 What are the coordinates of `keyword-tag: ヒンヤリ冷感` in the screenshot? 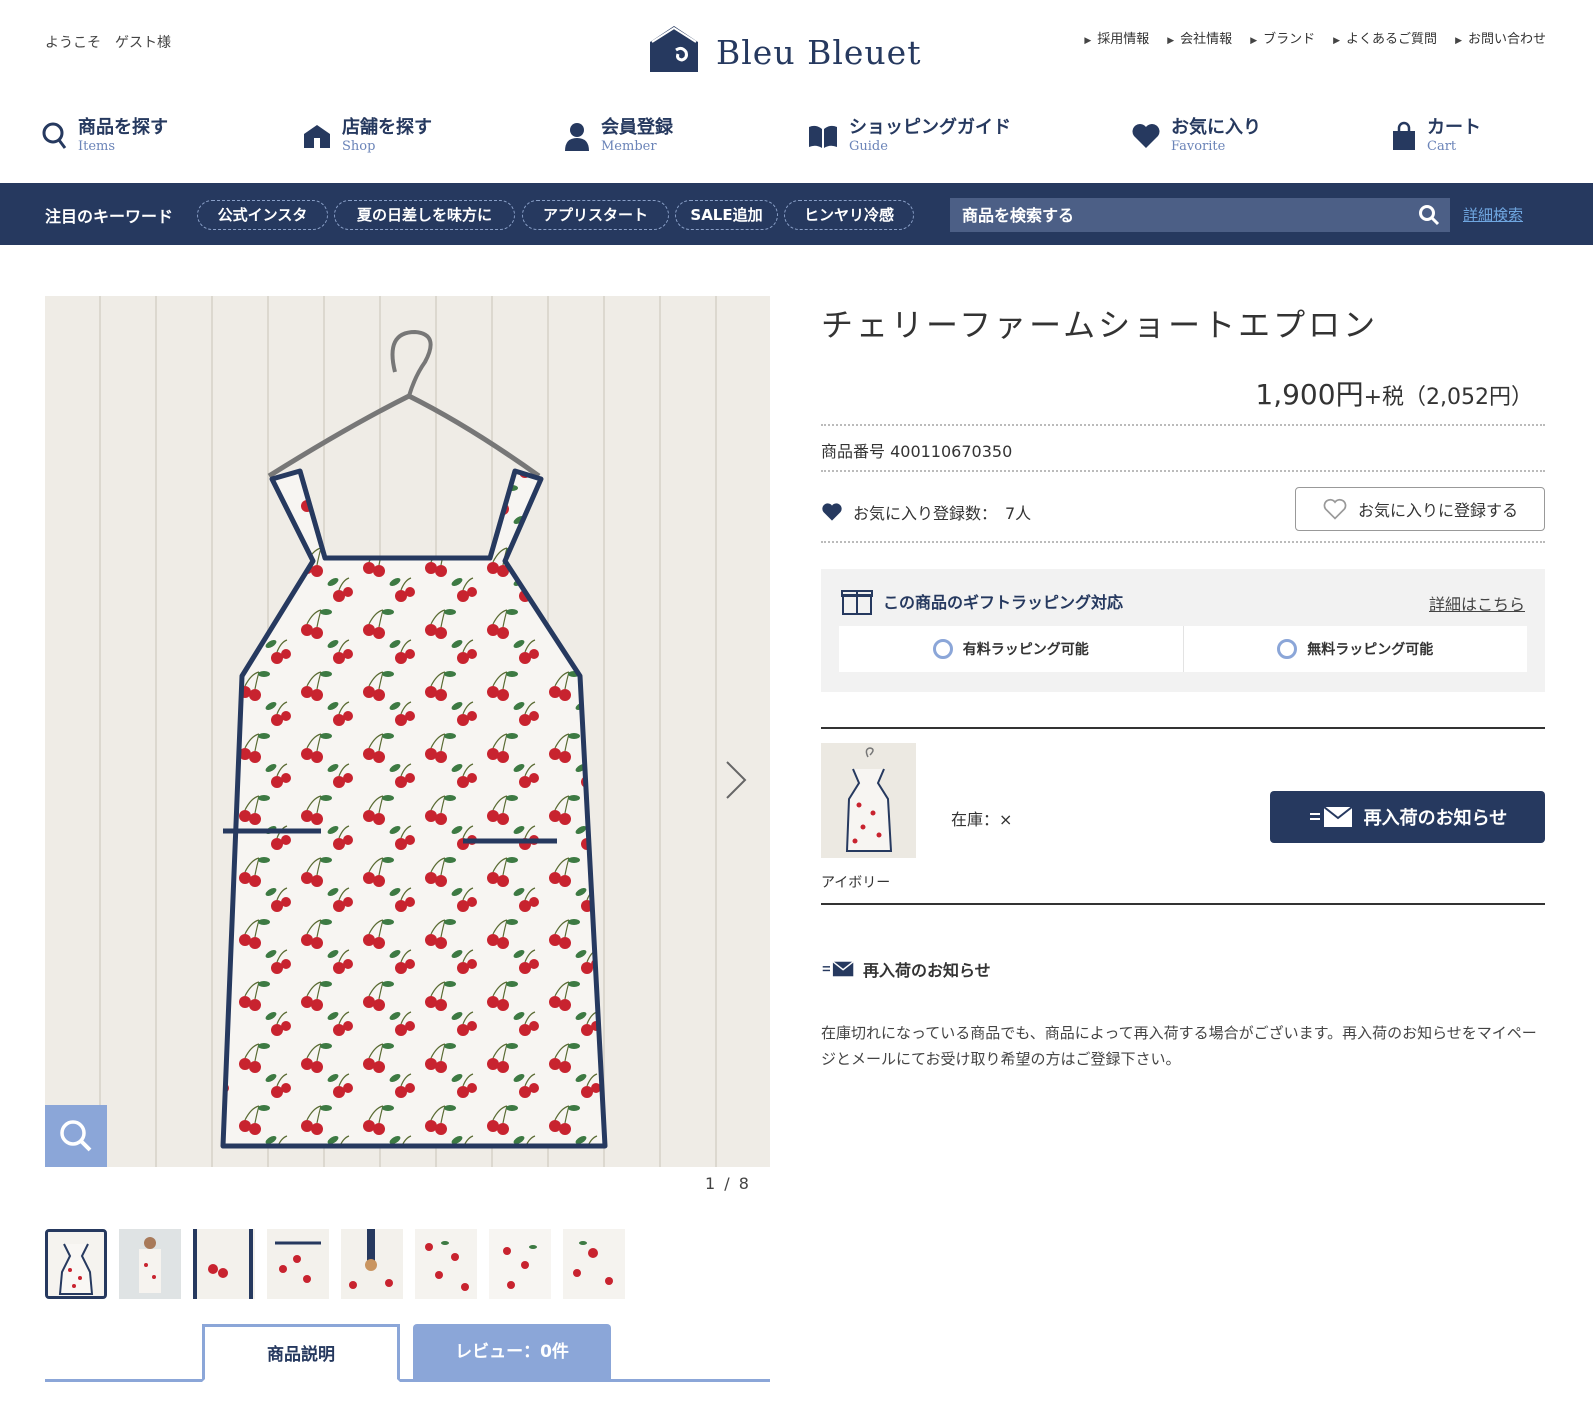 It's located at (849, 215).